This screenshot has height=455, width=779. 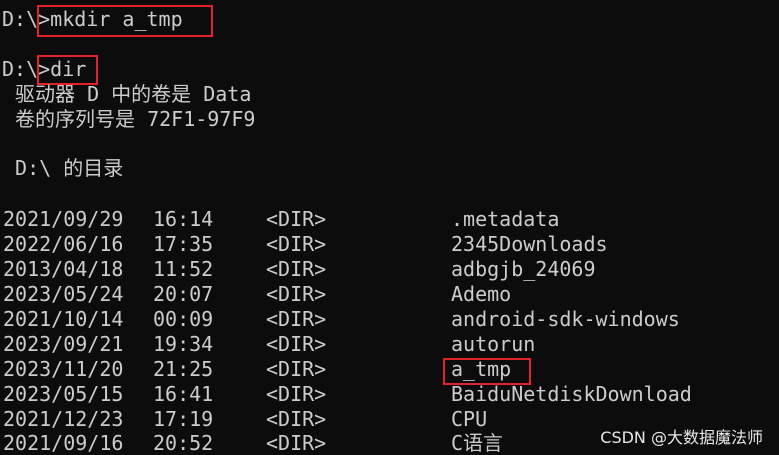 What do you see at coordinates (183, 419) in the screenshot?
I see `entry-time: 17:19` at bounding box center [183, 419].